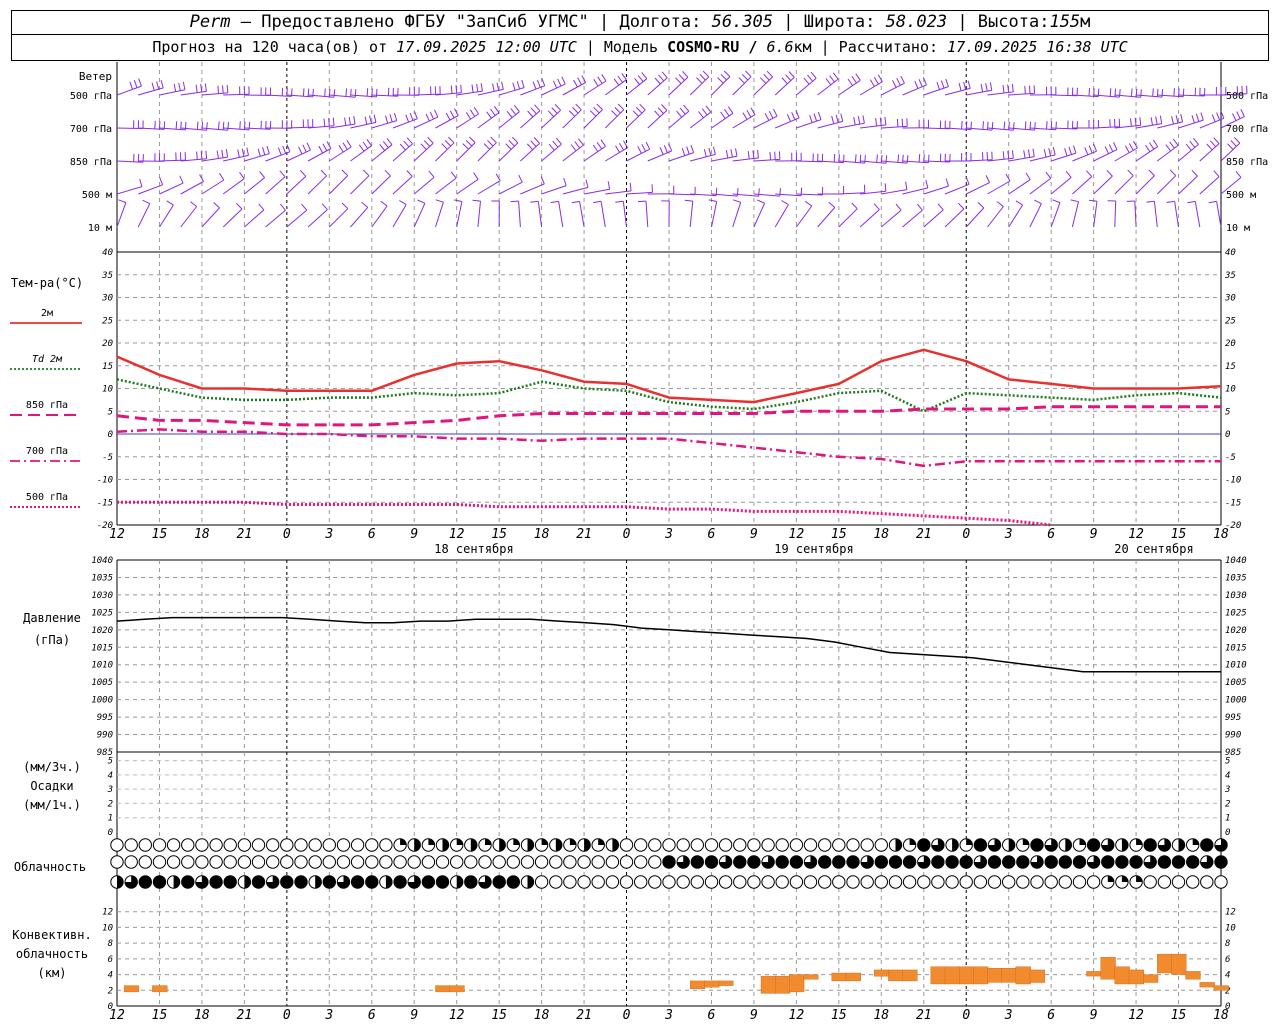 The image size is (1280, 1024). Describe the element at coordinates (885, 187) in the screenshot. I see `wind-feather-3-52.5-0` at that location.